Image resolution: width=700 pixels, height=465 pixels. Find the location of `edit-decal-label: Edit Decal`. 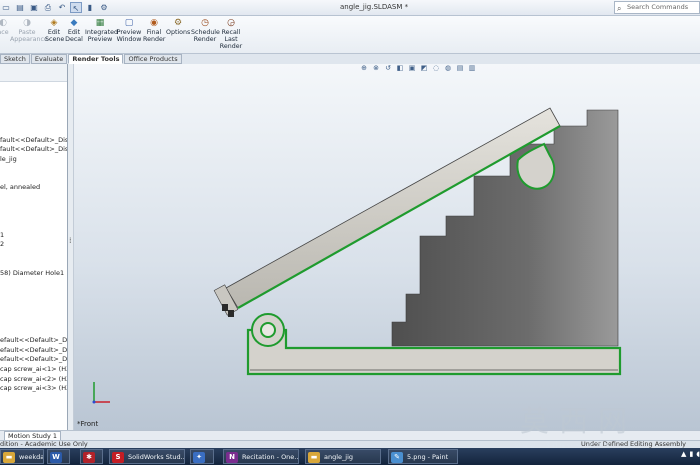

edit-decal-label: Edit Decal is located at coordinates (74, 36).